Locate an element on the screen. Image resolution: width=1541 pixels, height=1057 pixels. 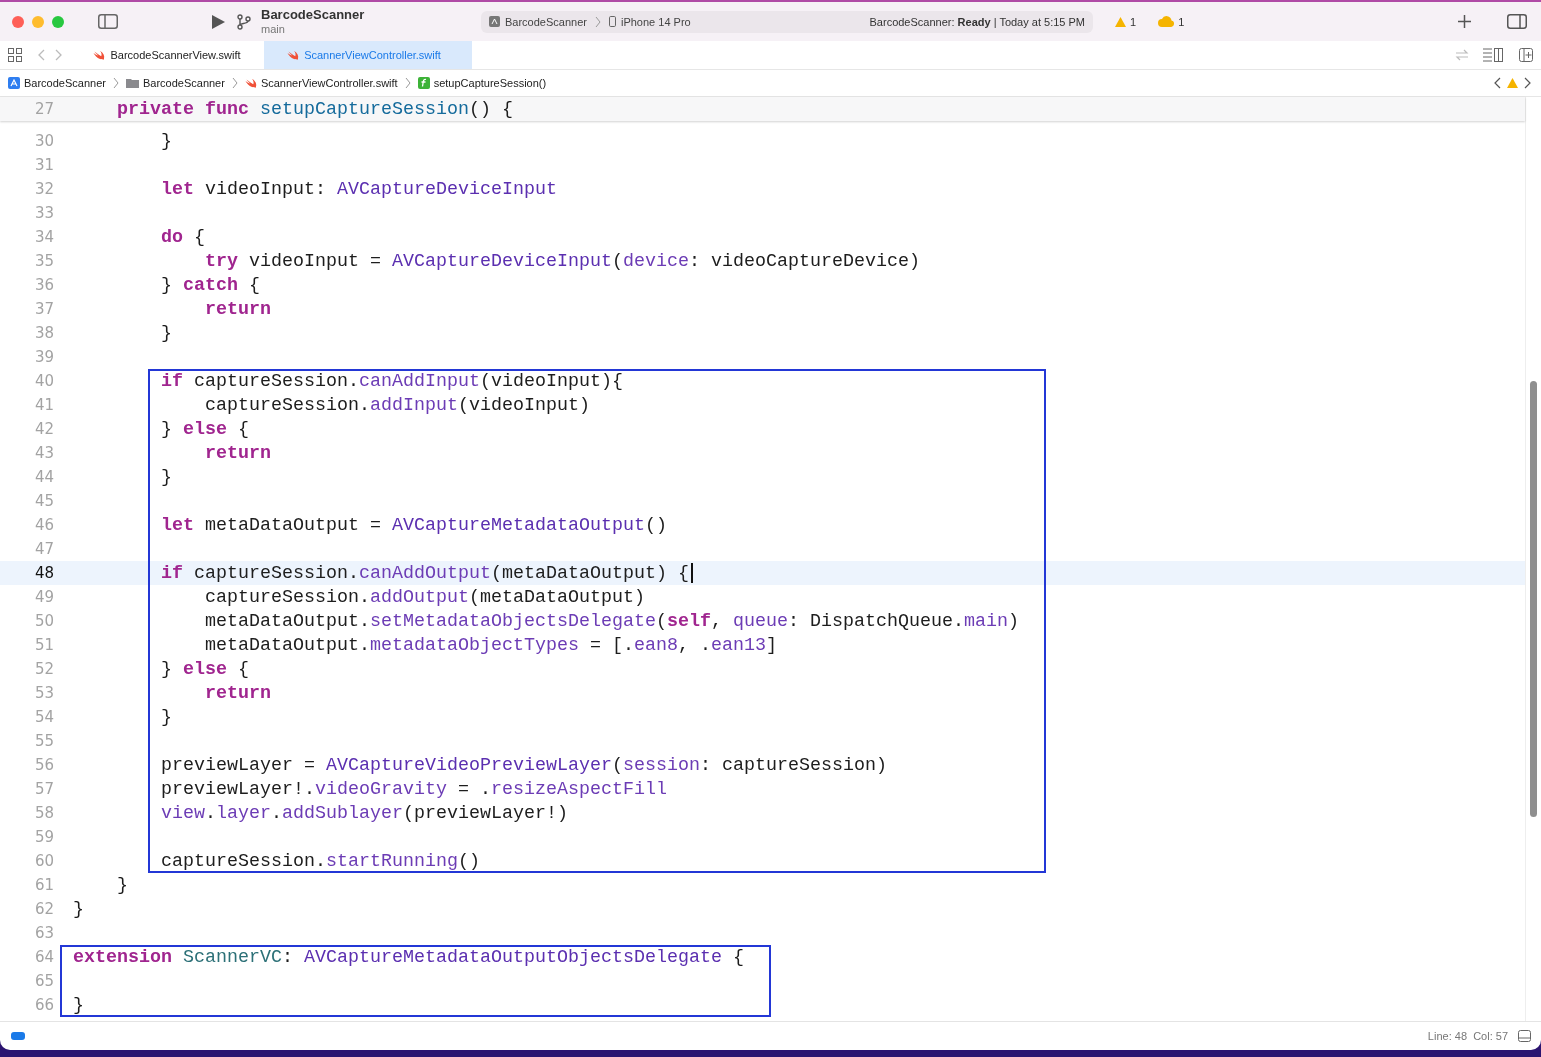
scrollbar-thumb is located at coordinates (1533, 599).